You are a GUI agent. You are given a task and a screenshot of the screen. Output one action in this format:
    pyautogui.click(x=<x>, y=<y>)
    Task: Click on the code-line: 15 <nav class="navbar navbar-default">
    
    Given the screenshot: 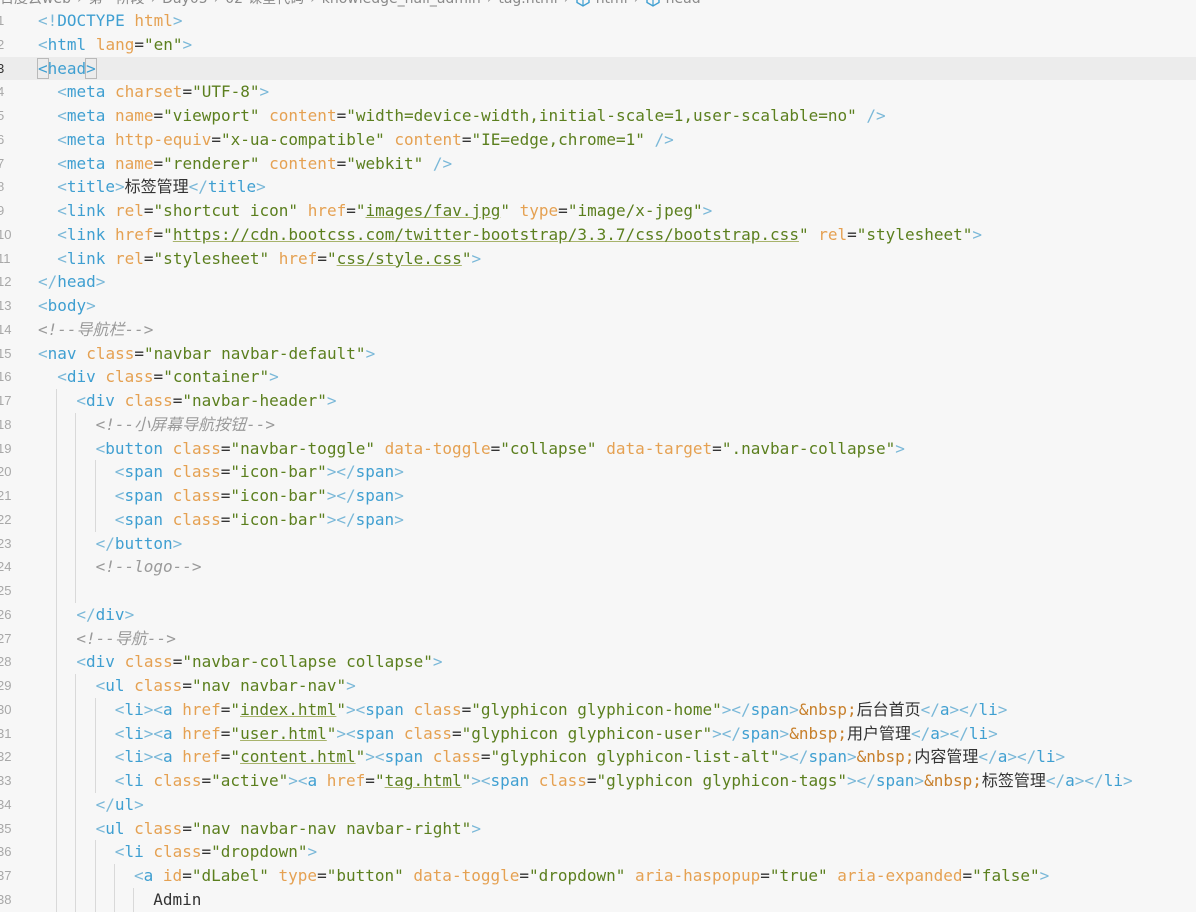 What is the action you would take?
    pyautogui.click(x=598, y=354)
    